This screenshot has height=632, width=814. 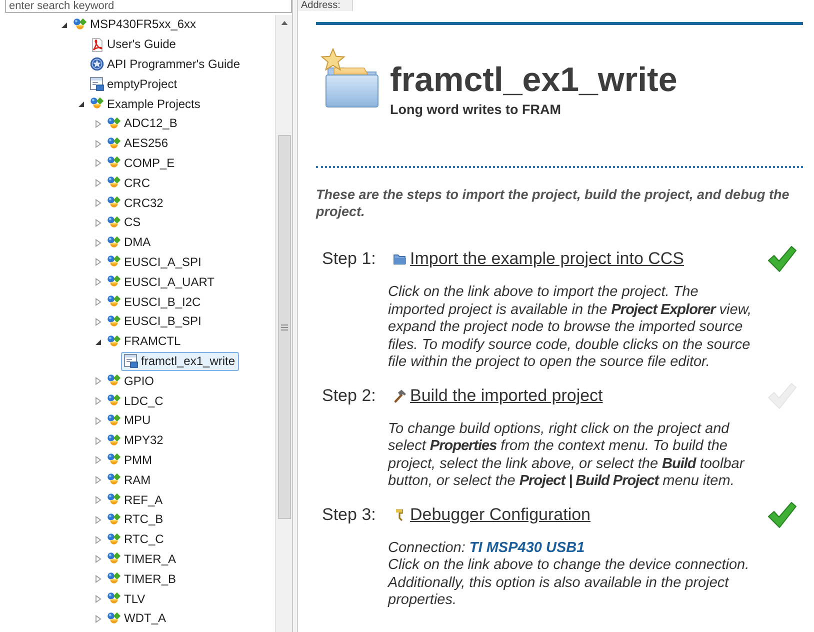 What do you see at coordinates (427, 548) in the screenshot?
I see `connection-label: Connection:` at bounding box center [427, 548].